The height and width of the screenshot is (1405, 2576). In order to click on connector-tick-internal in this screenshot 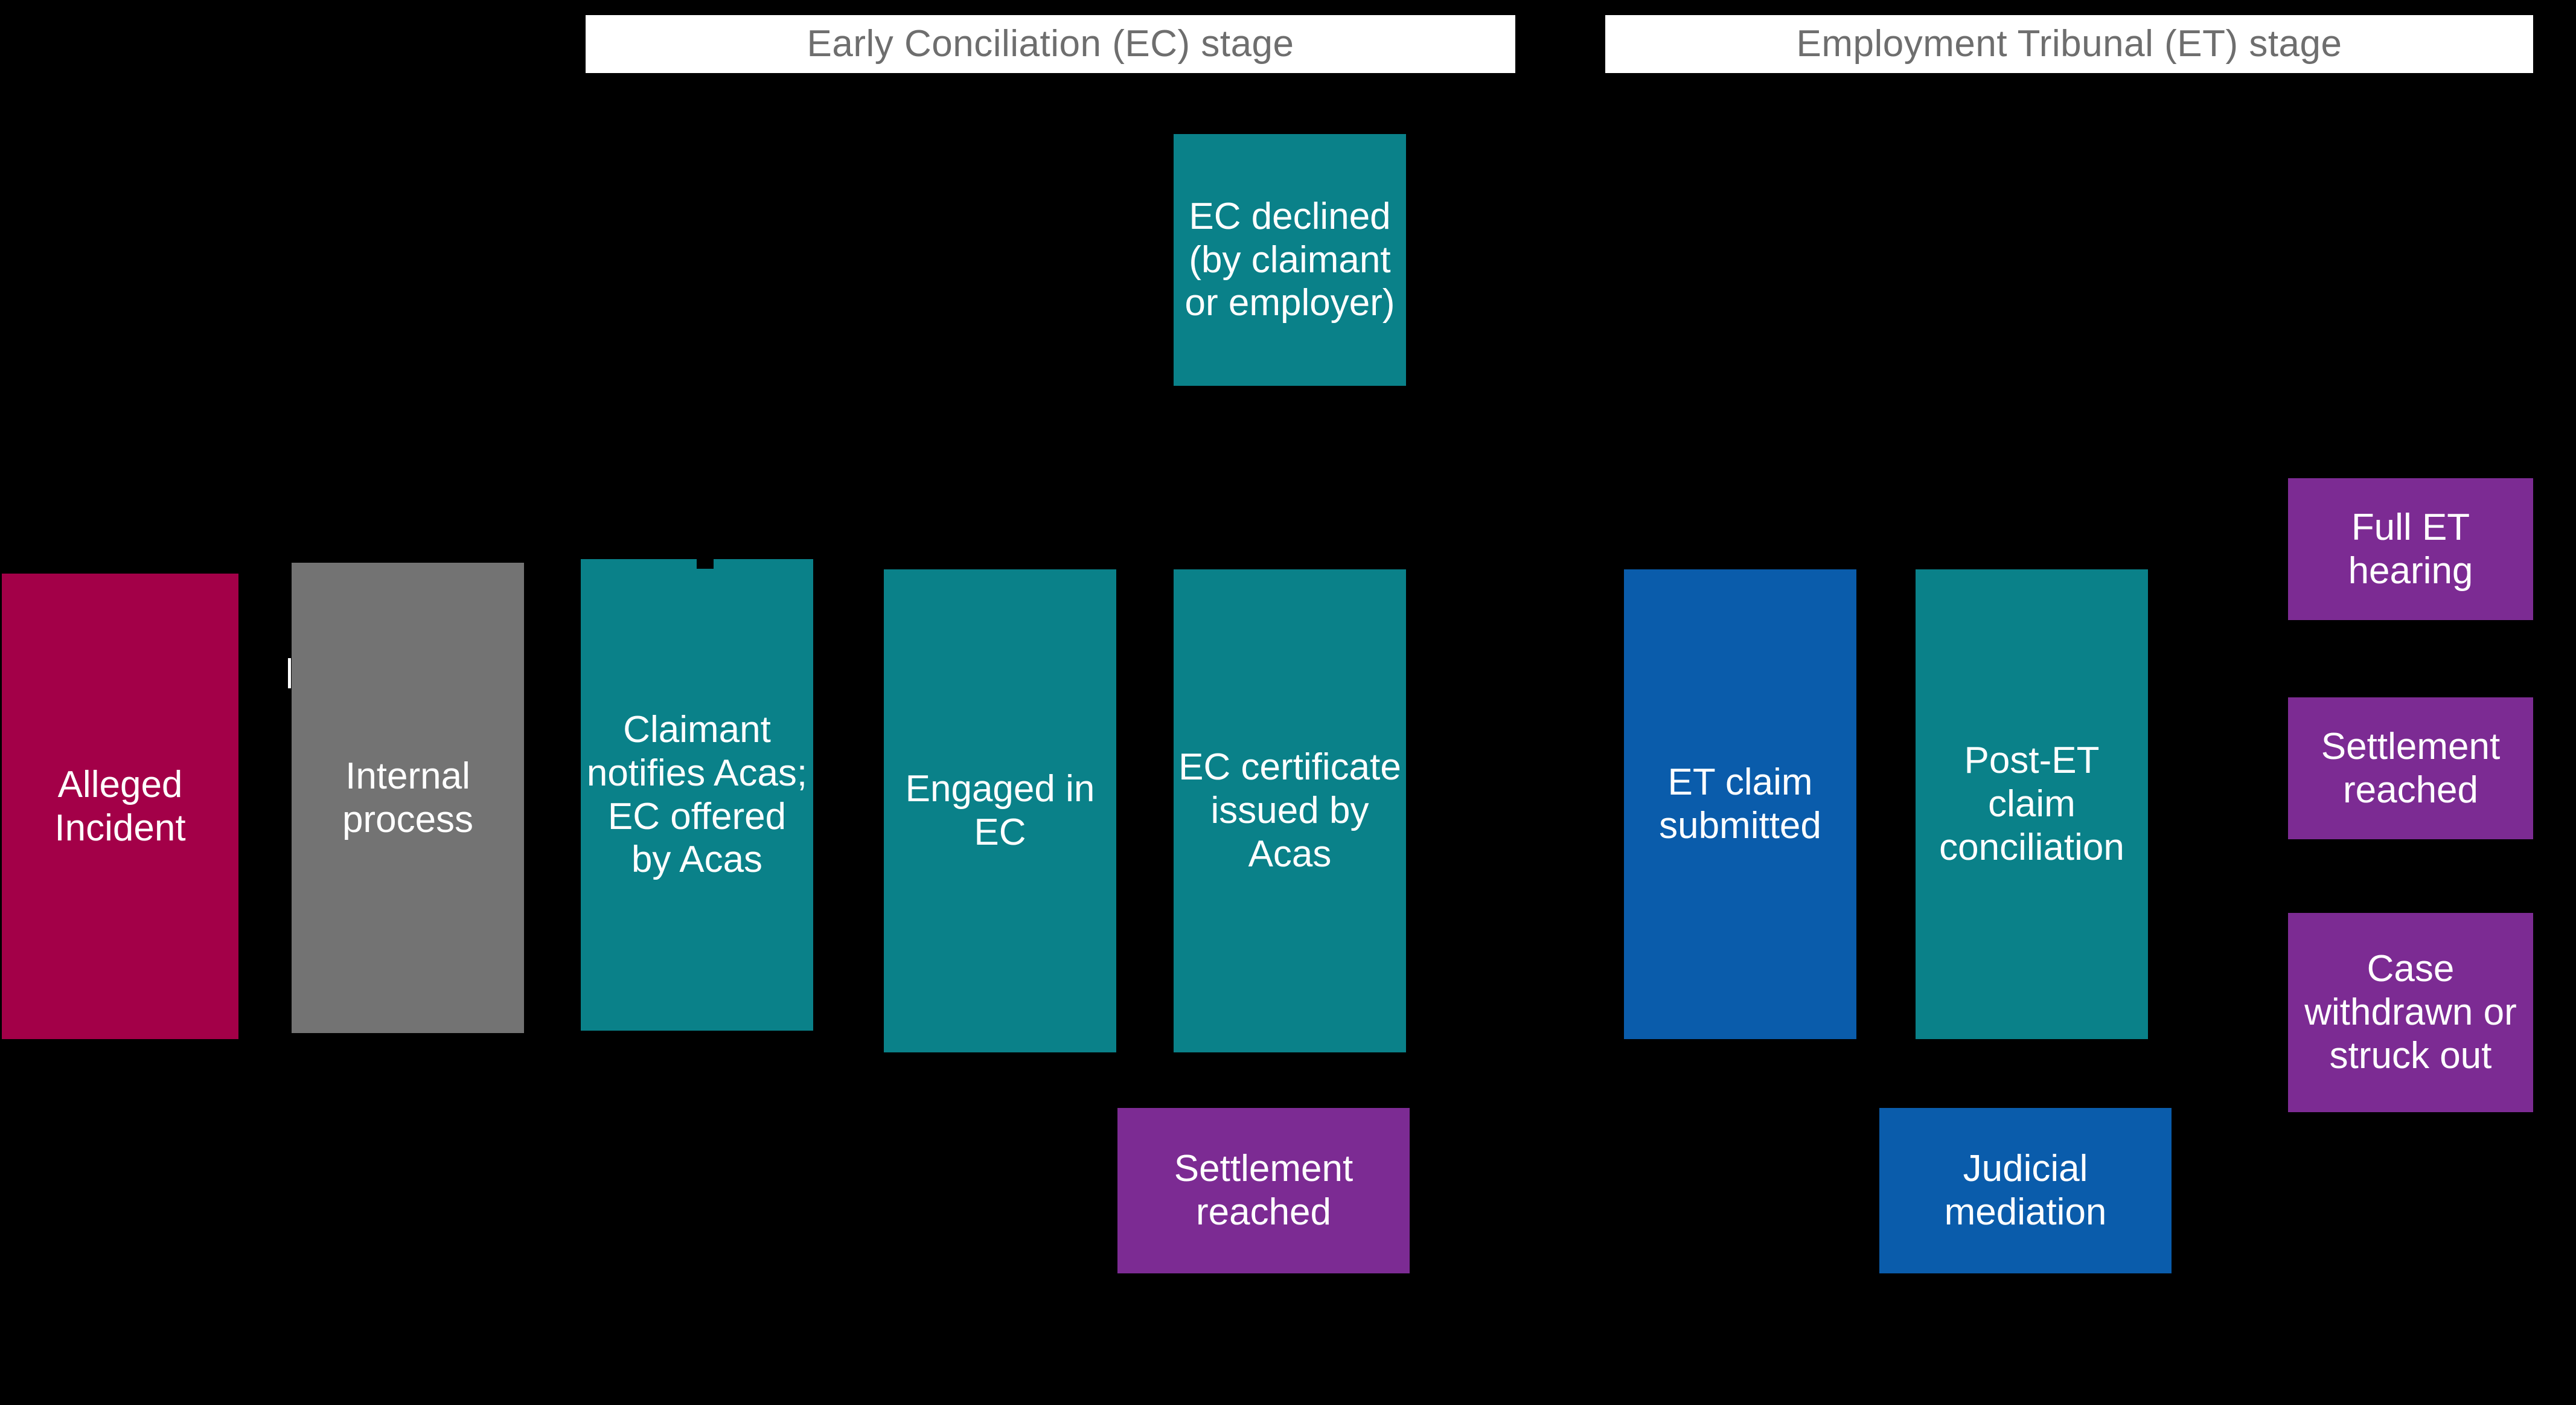, I will do `click(289, 673)`.